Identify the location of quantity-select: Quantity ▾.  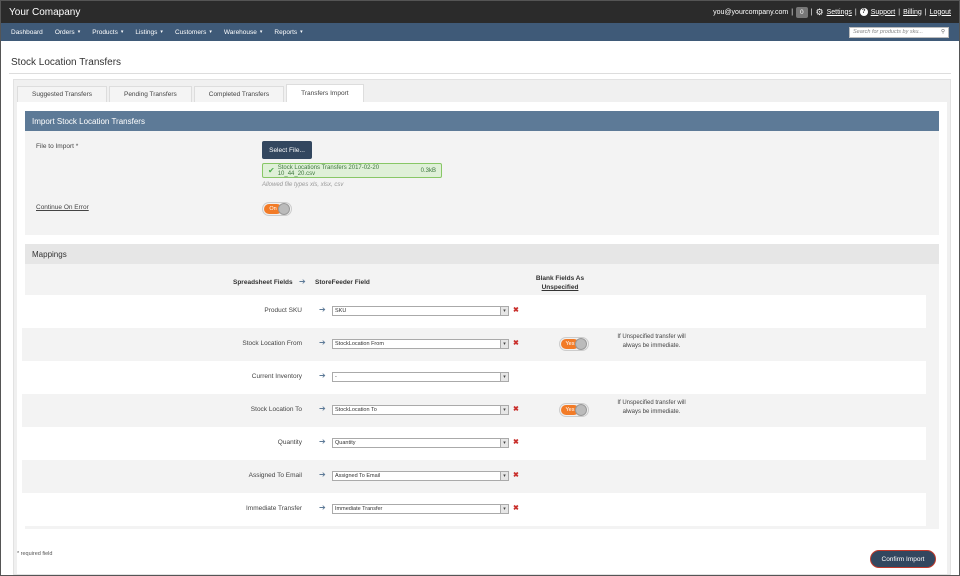
(420, 443).